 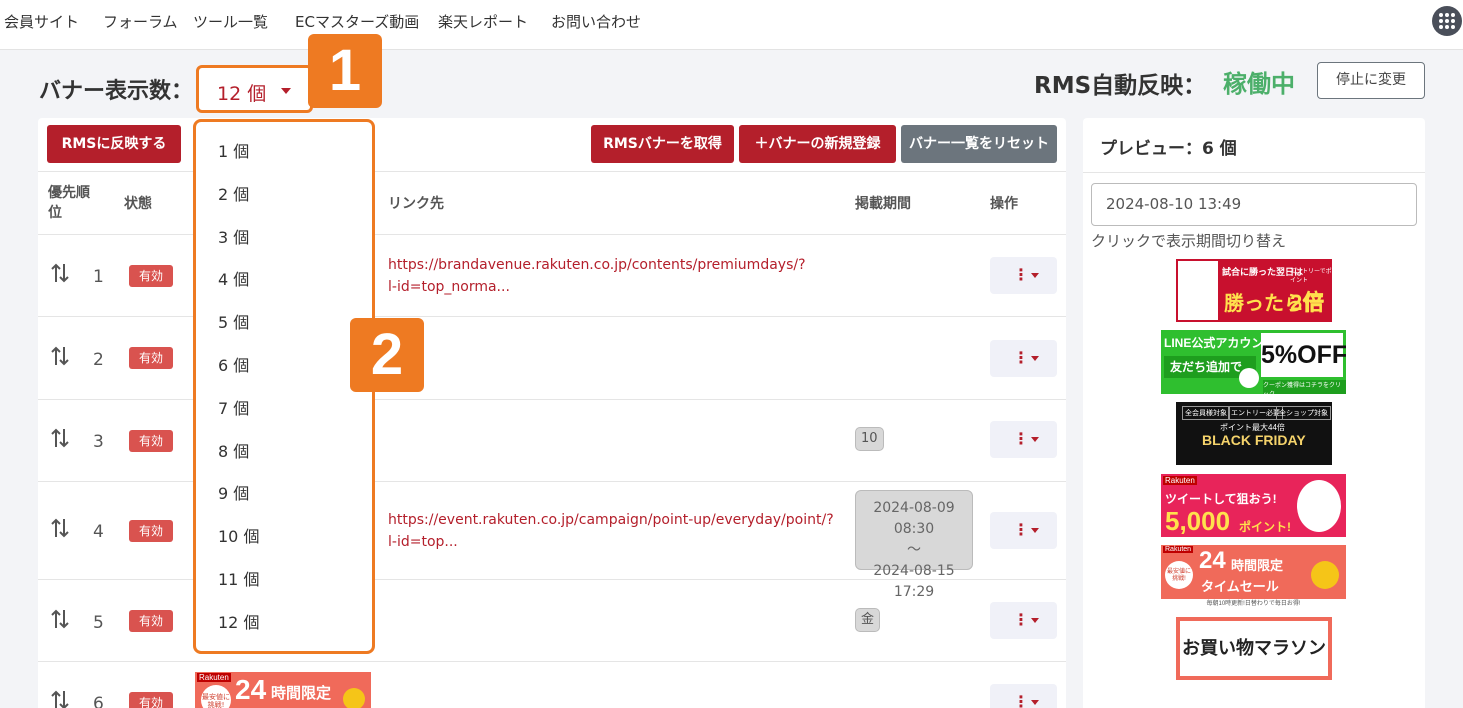 What do you see at coordinates (233, 492) in the screenshot?
I see `dropdown-option-9: 9 個` at bounding box center [233, 492].